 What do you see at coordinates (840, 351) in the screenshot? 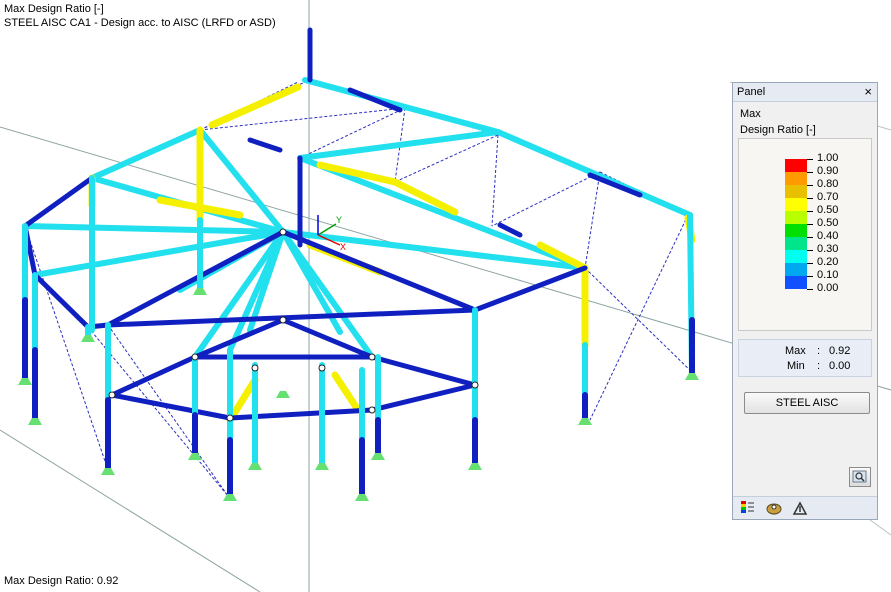
I see `max-value: 0.92` at bounding box center [840, 351].